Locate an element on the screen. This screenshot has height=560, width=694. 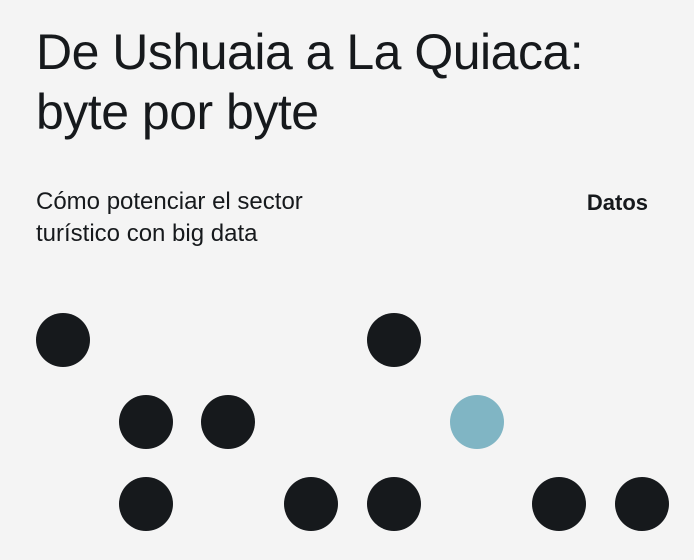
article-subtitle-line-1: Cómo potenciar el sector is located at coordinates (169, 201).